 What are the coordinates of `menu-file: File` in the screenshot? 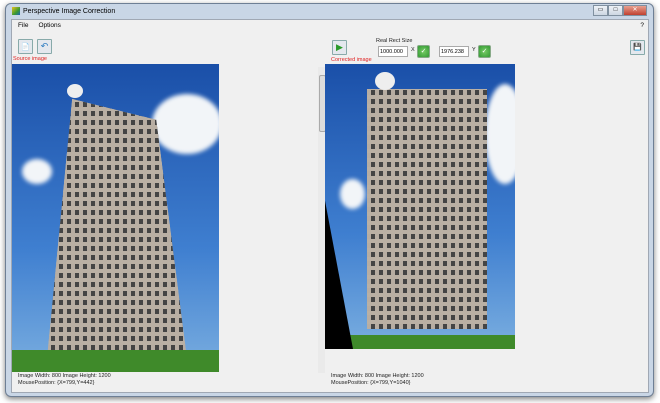 It's located at (23, 25).